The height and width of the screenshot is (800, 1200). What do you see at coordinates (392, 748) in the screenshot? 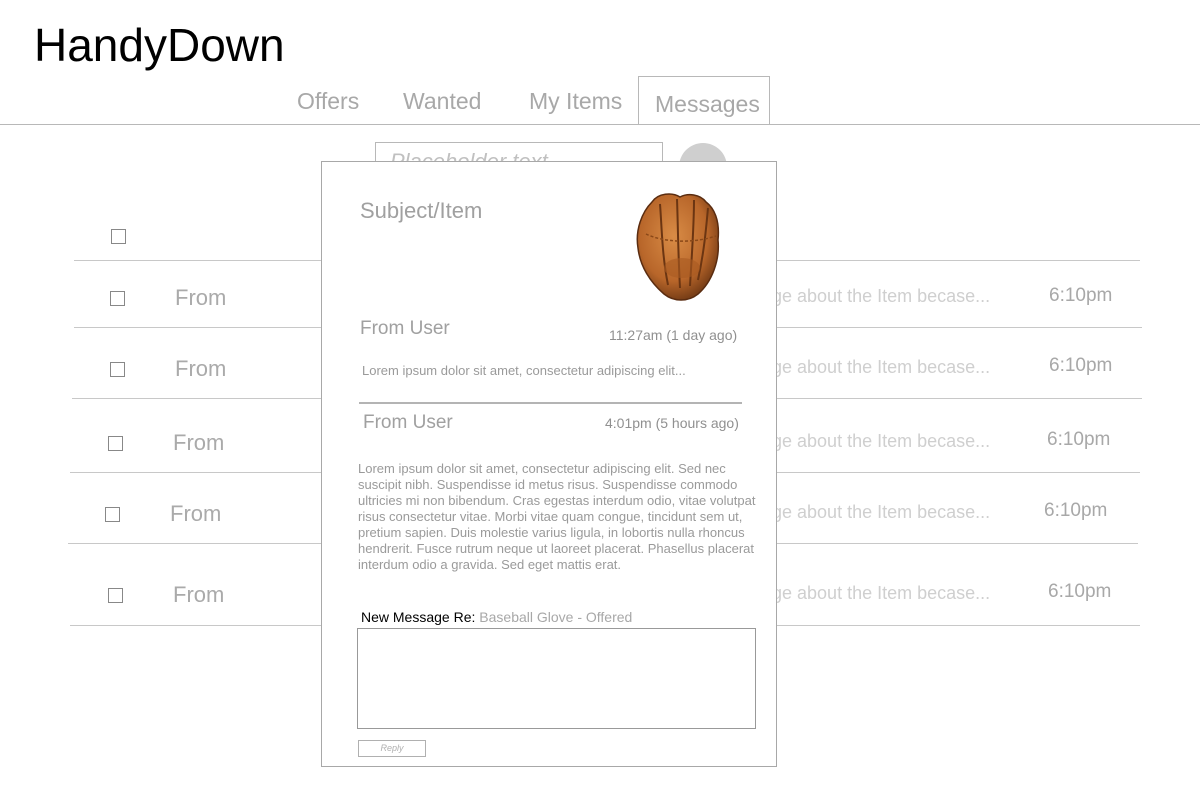
I see `reply-button: Reply` at bounding box center [392, 748].